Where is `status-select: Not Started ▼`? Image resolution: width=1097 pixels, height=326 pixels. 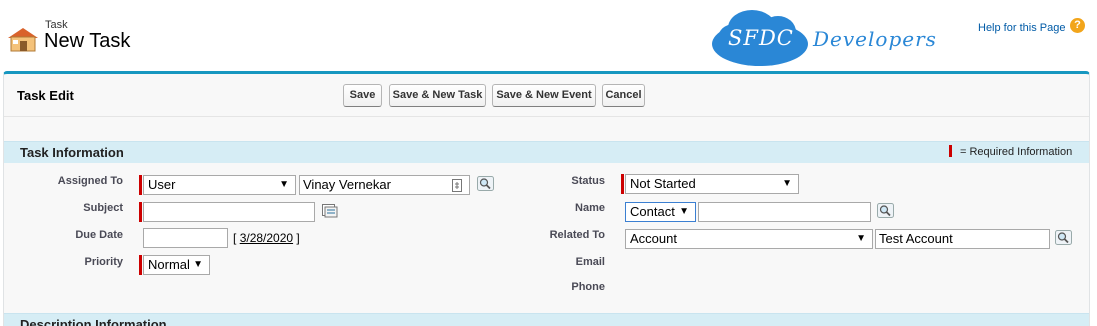 status-select: Not Started ▼ is located at coordinates (712, 184).